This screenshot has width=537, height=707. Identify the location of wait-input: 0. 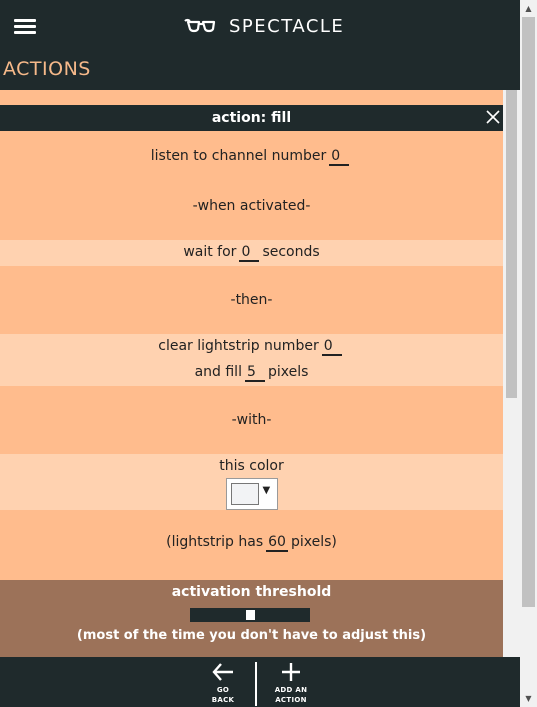
(249, 253).